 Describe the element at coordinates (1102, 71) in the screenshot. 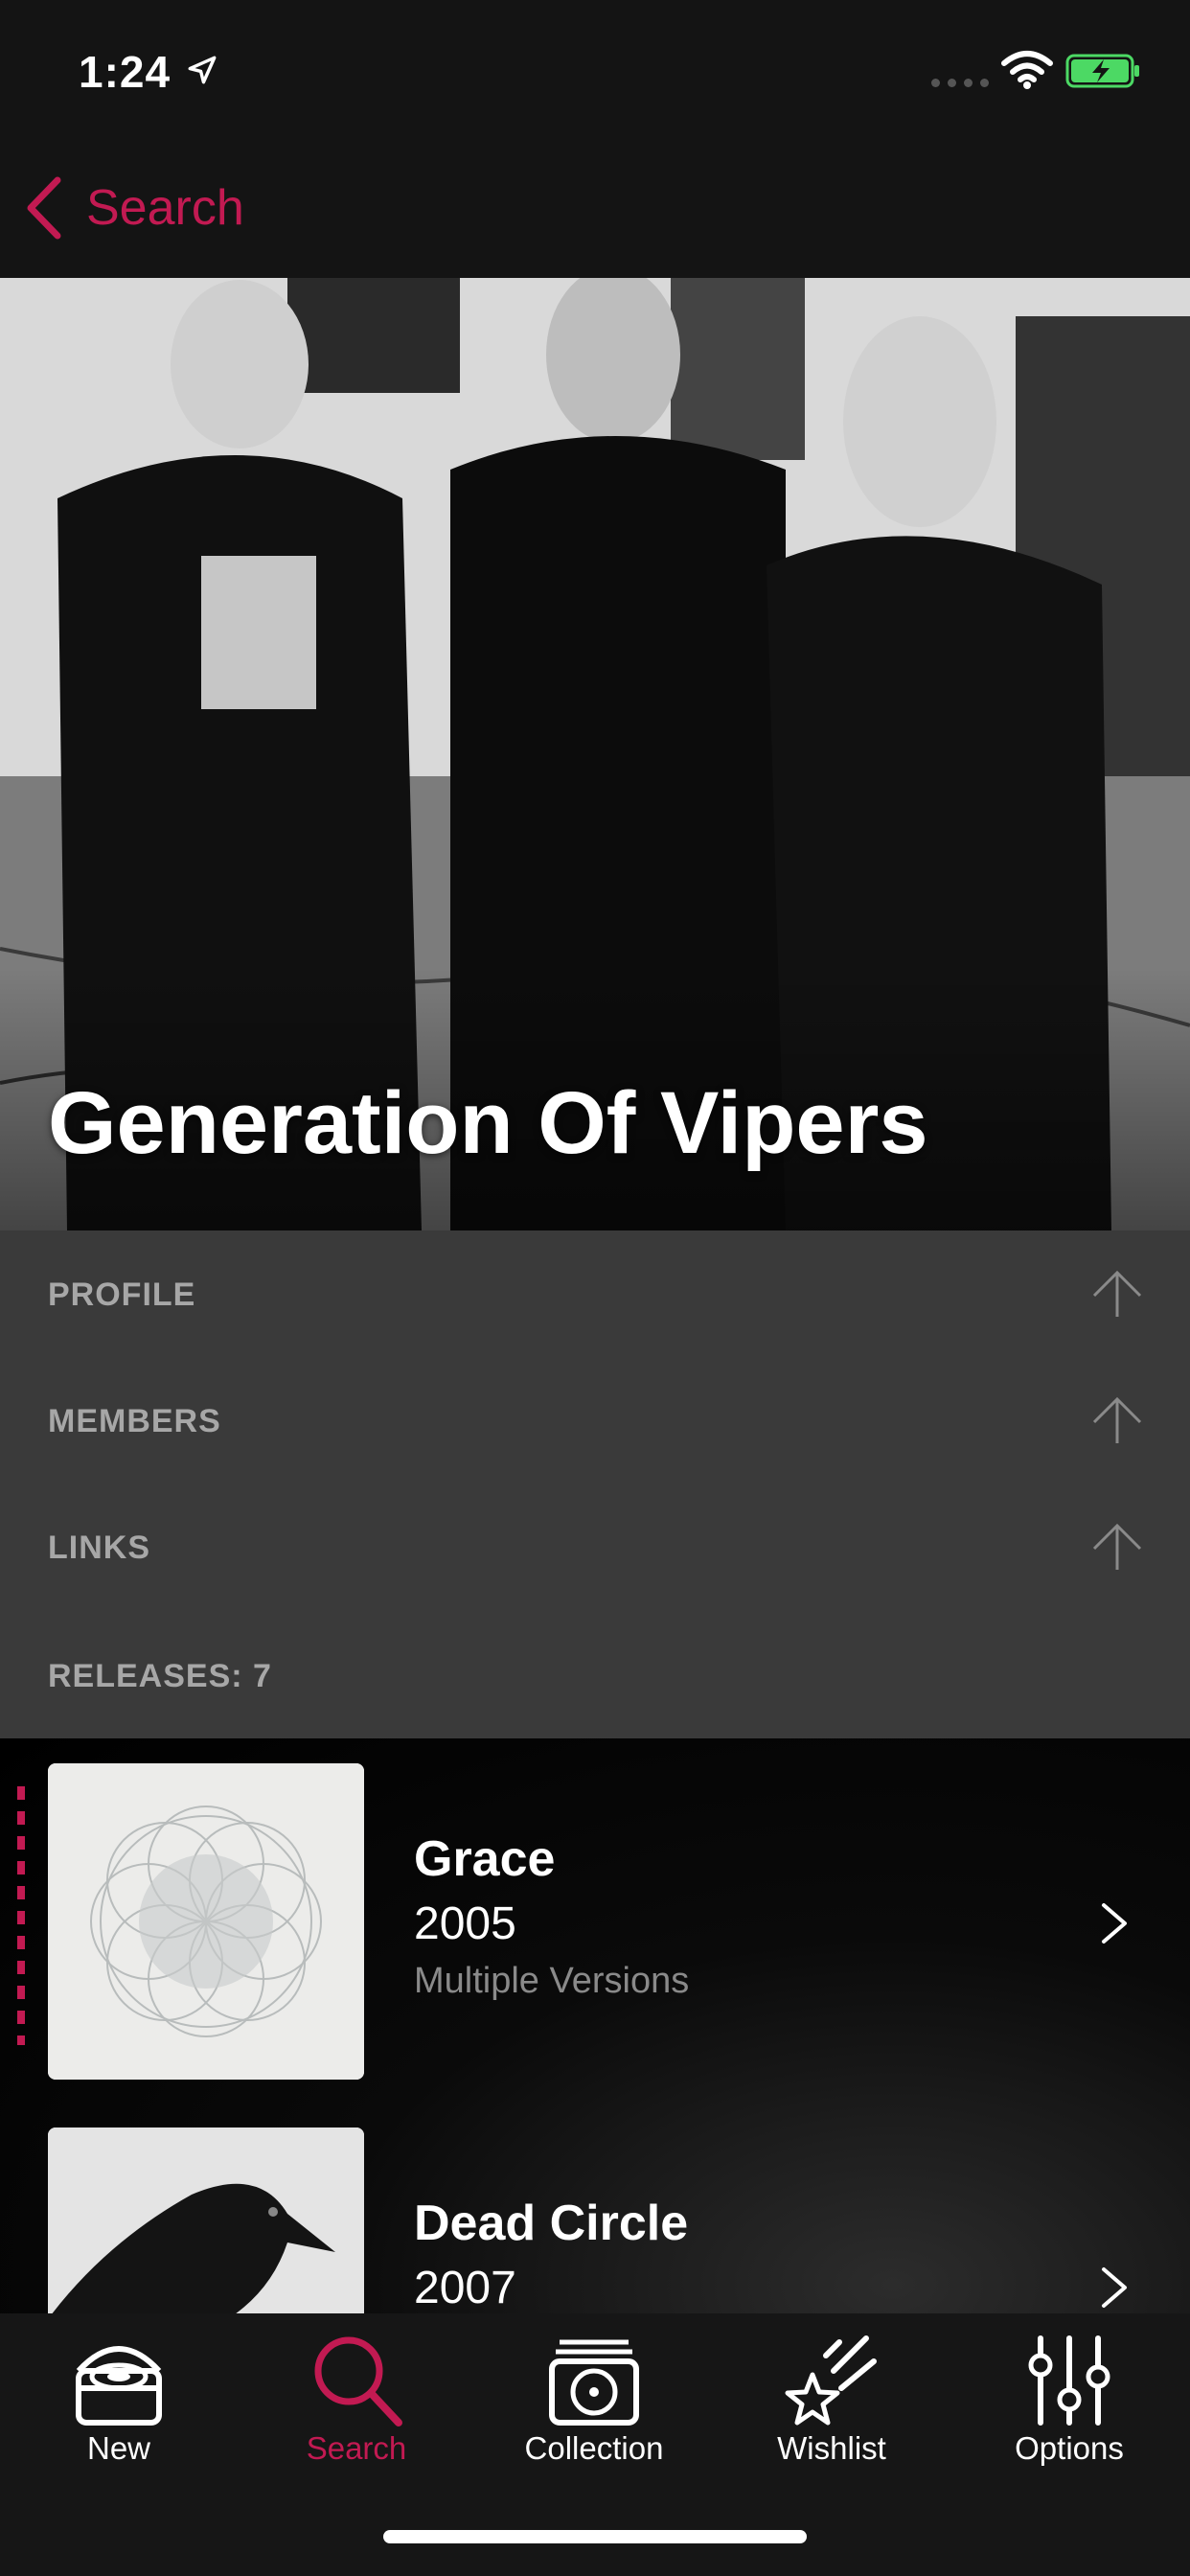

I see `battery-charging-icon` at that location.